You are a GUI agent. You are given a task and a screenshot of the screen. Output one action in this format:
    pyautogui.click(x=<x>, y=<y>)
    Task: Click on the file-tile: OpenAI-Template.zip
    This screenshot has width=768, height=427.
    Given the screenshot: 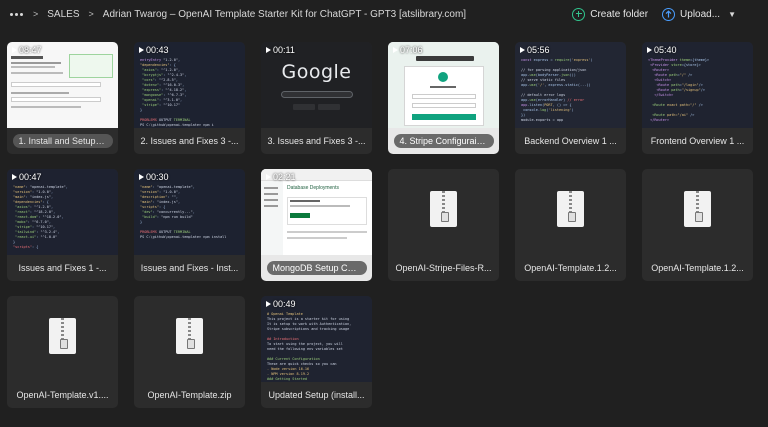 What is the action you would take?
    pyautogui.click(x=189, y=352)
    